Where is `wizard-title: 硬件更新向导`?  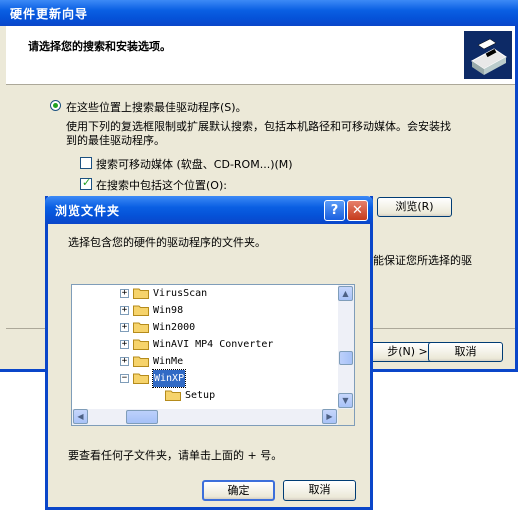
wizard-title: 硬件更新向导 is located at coordinates (49, 14).